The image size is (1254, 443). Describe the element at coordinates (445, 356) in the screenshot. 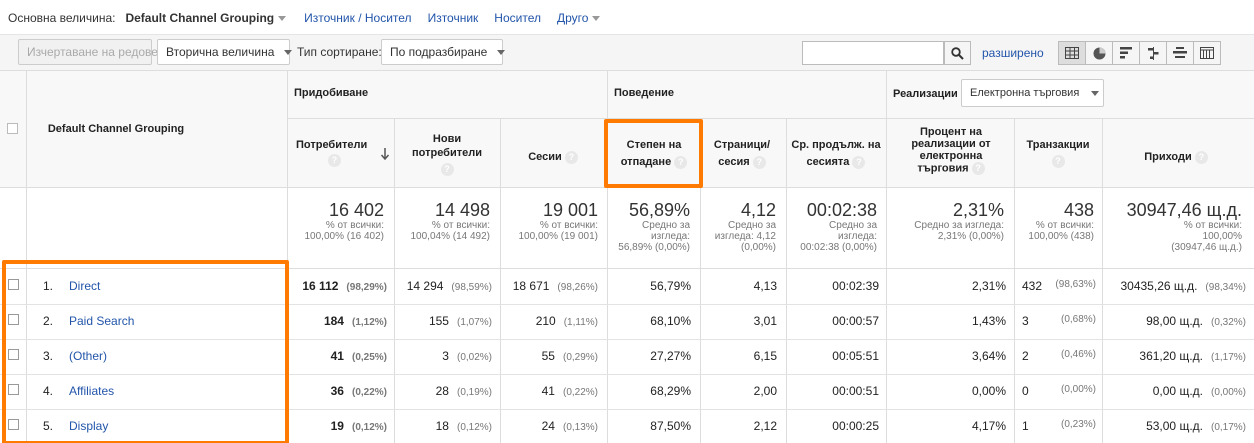

I see `cell-new-users-value: 3` at that location.